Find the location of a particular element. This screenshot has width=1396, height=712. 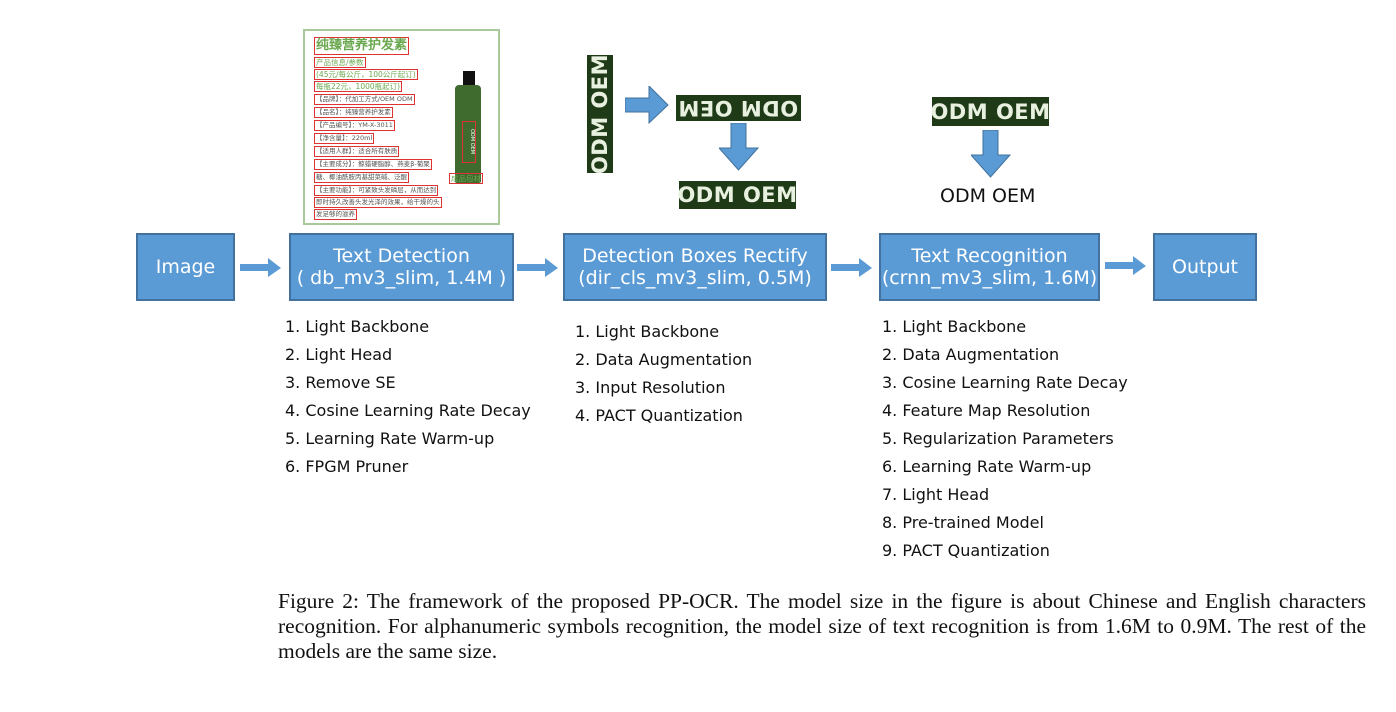

list-item: 4. Feature Map Resolution is located at coordinates (986, 410).